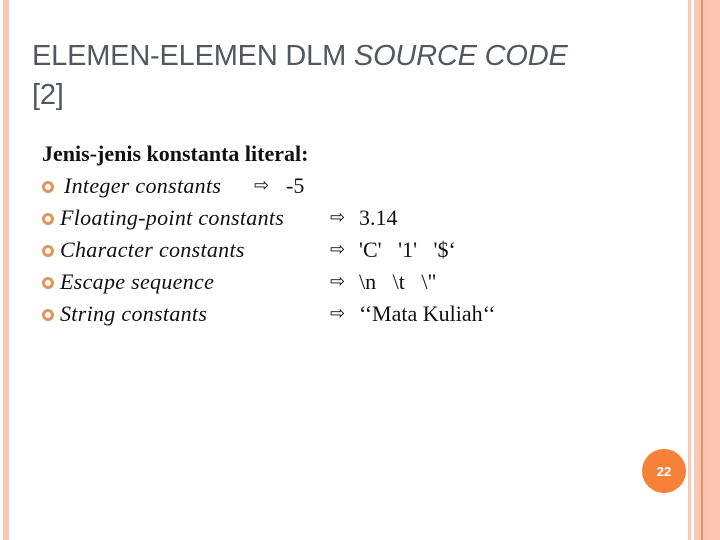  I want to click on item-label: Character constants, so click(152, 249).